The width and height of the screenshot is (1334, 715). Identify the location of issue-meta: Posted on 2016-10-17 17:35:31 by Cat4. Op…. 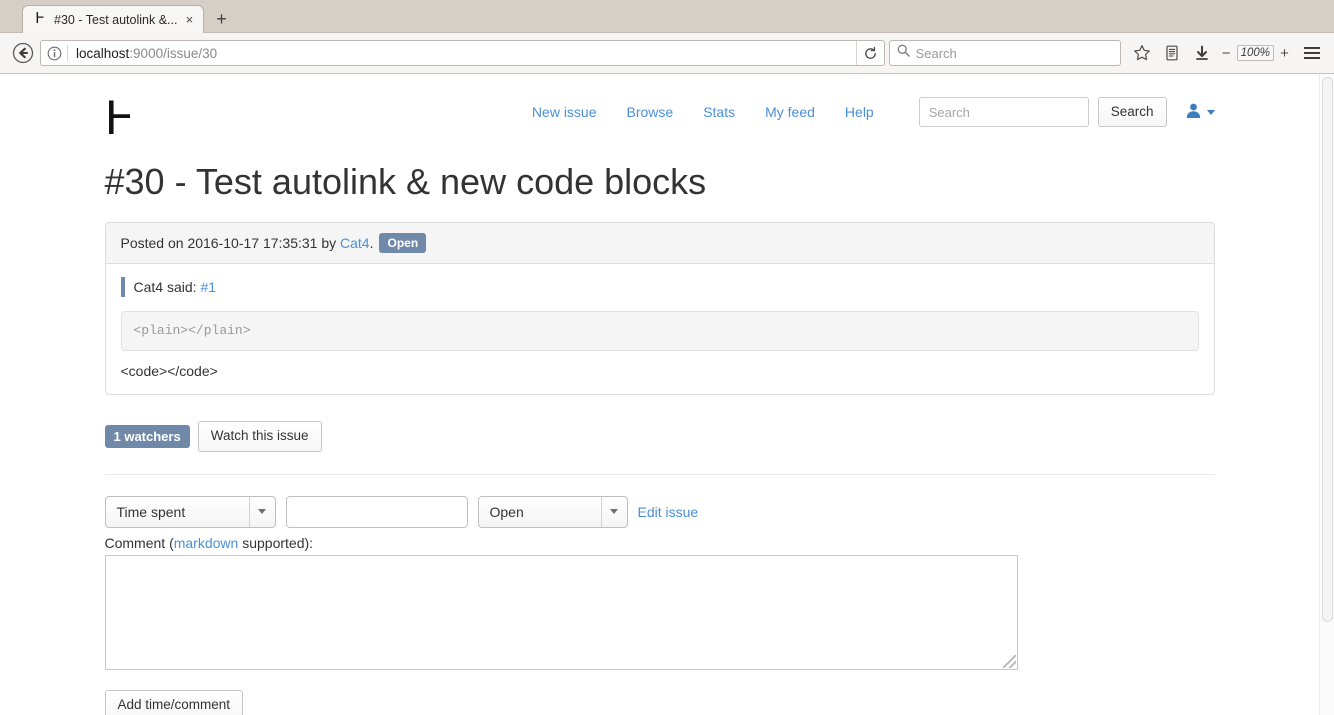
(659, 243).